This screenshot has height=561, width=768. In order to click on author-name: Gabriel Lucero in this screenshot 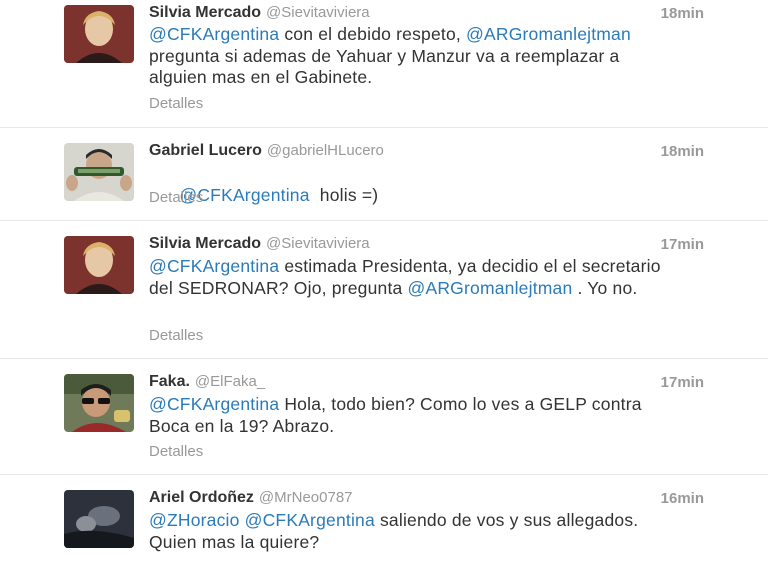, I will do `click(205, 150)`.